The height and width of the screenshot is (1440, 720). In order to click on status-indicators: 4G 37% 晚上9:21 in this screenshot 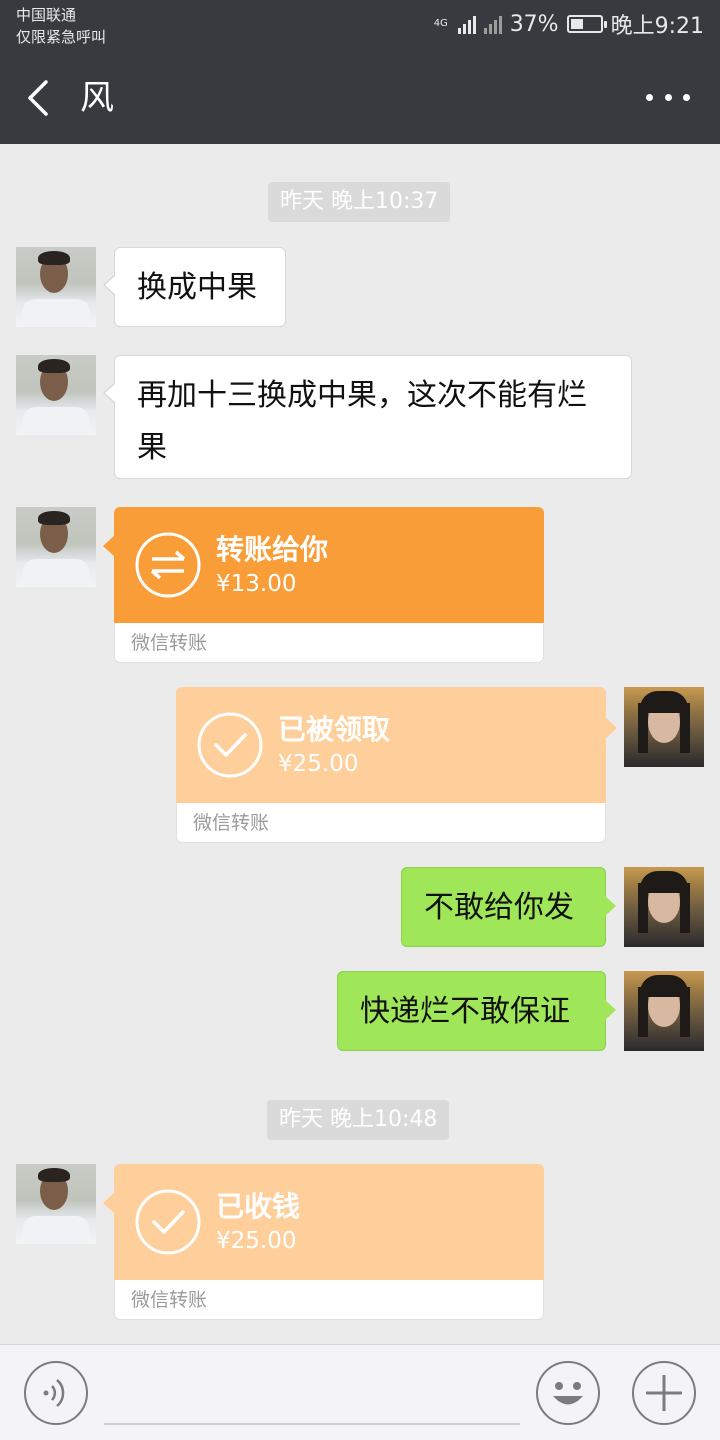, I will do `click(569, 24)`.